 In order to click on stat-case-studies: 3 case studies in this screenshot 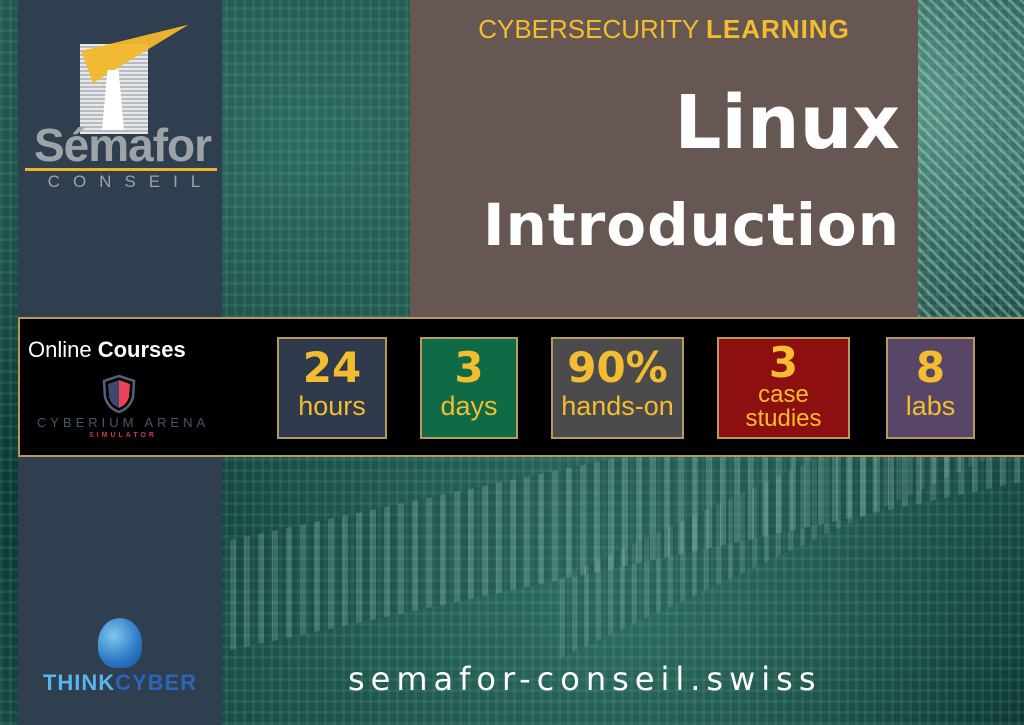, I will do `click(783, 388)`.